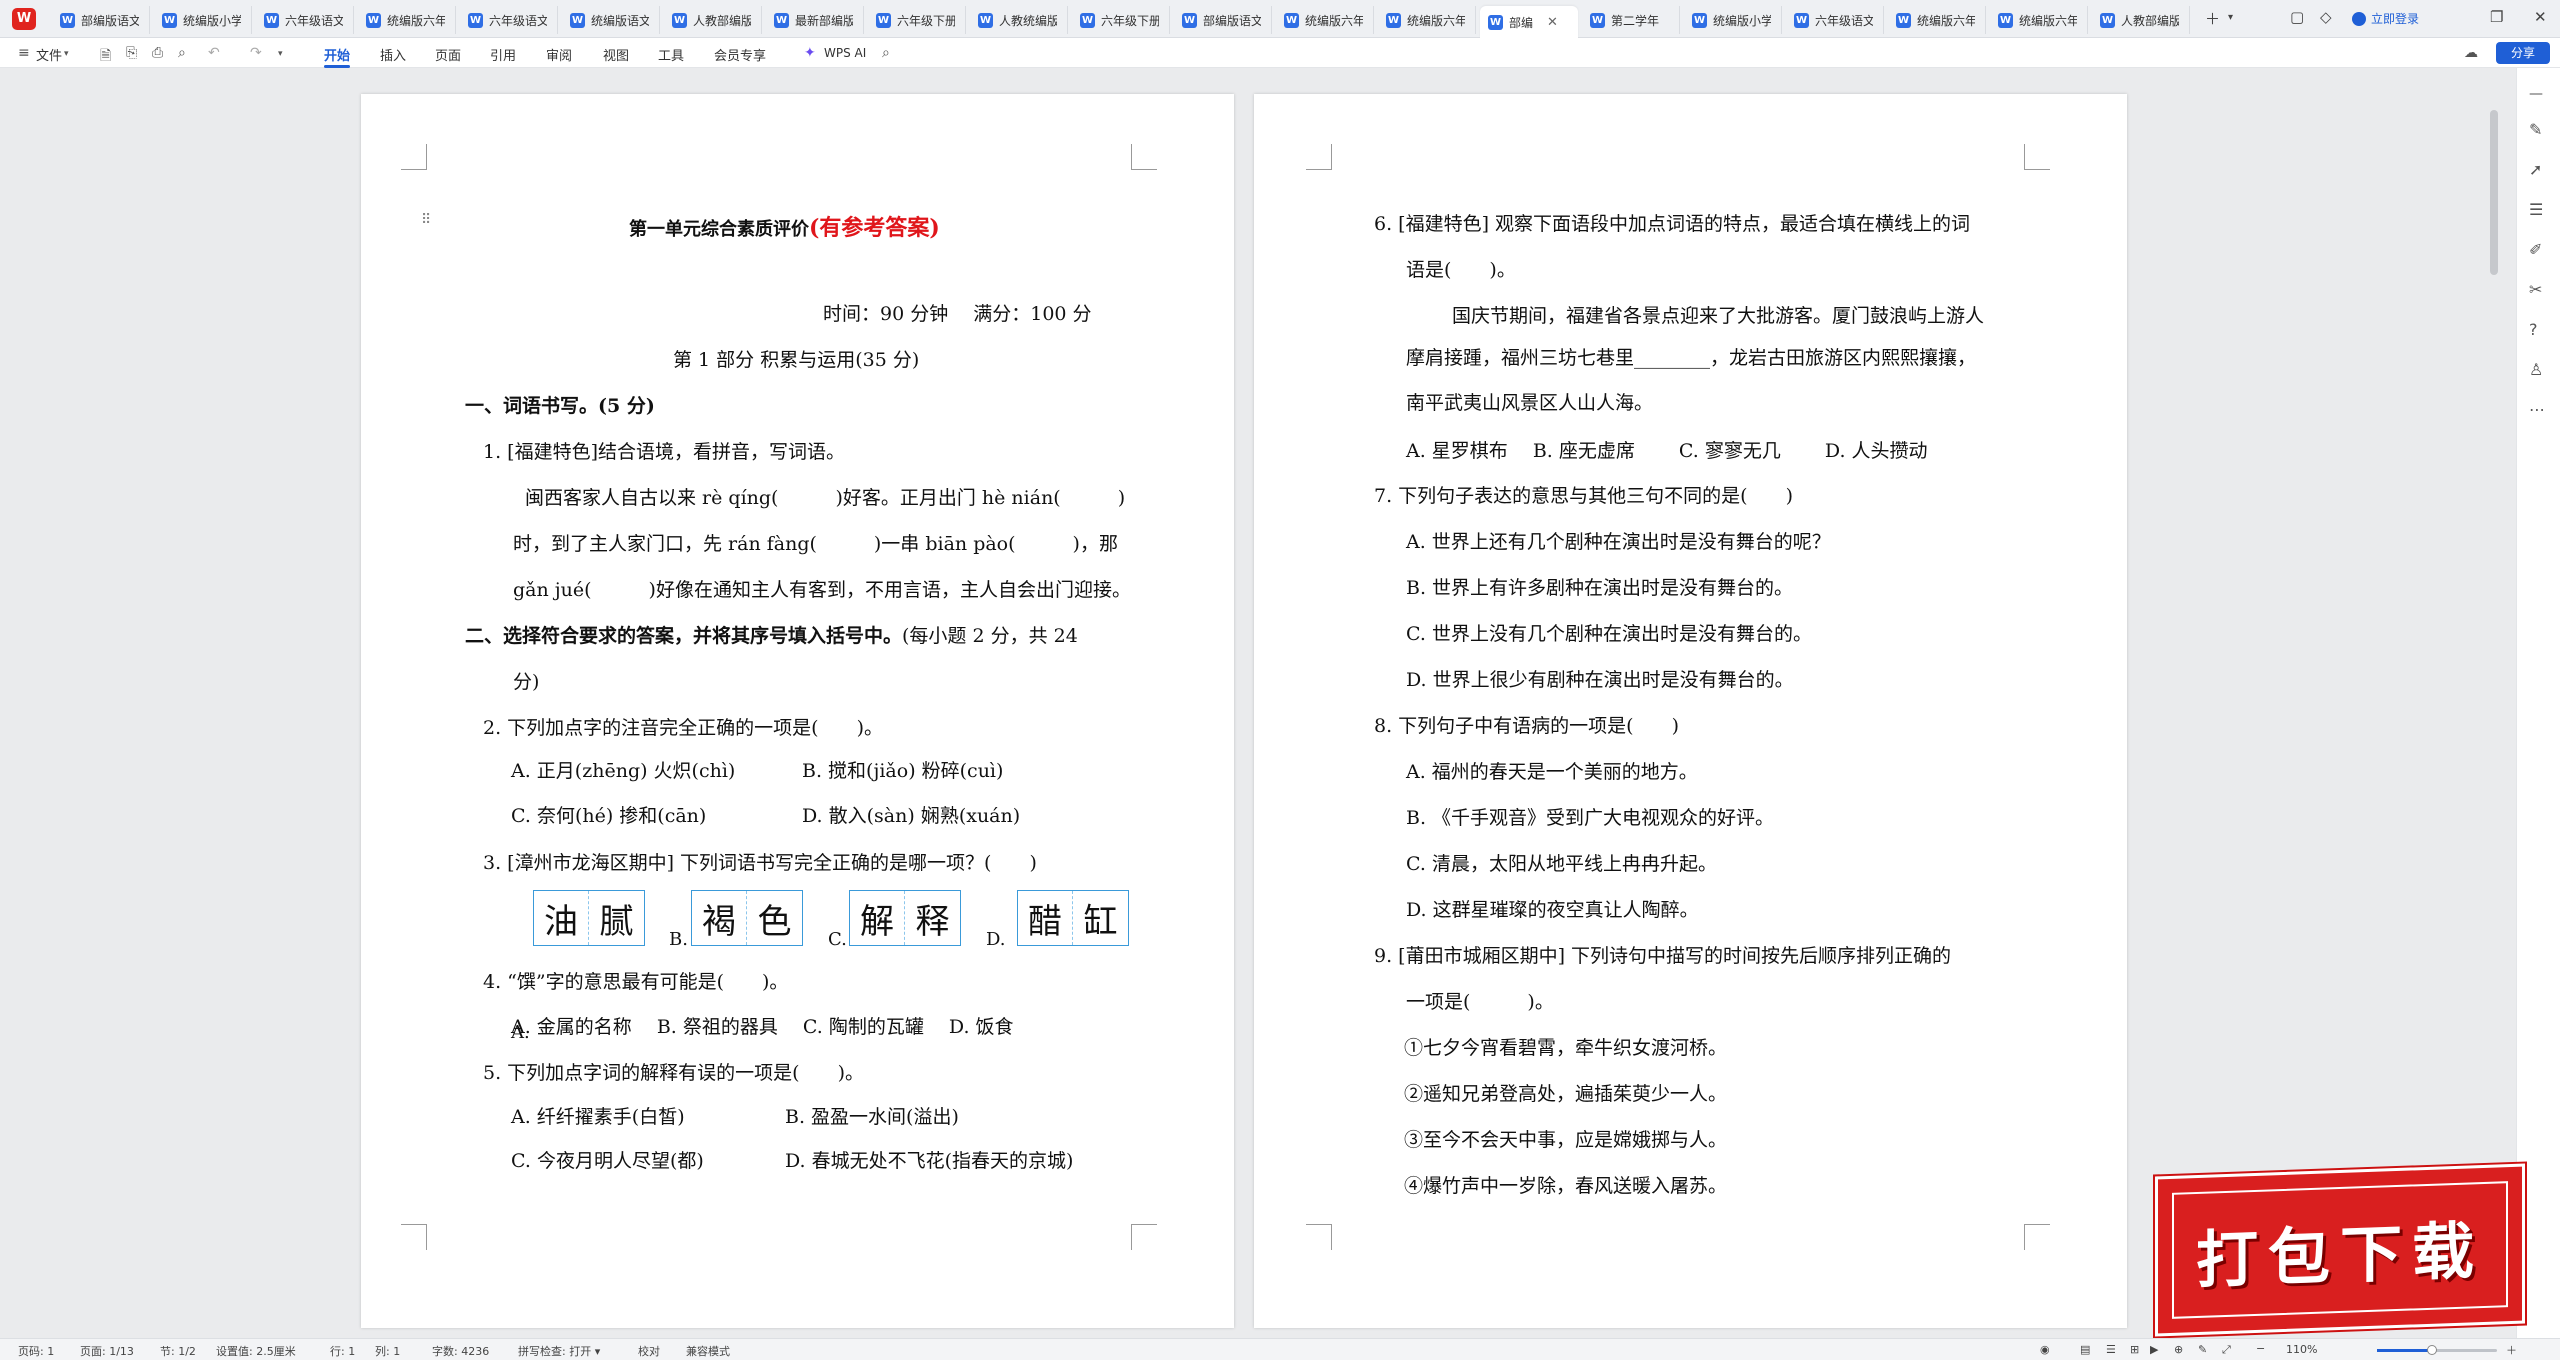  What do you see at coordinates (649, 1351) in the screenshot?
I see `proofread-button: 校对` at bounding box center [649, 1351].